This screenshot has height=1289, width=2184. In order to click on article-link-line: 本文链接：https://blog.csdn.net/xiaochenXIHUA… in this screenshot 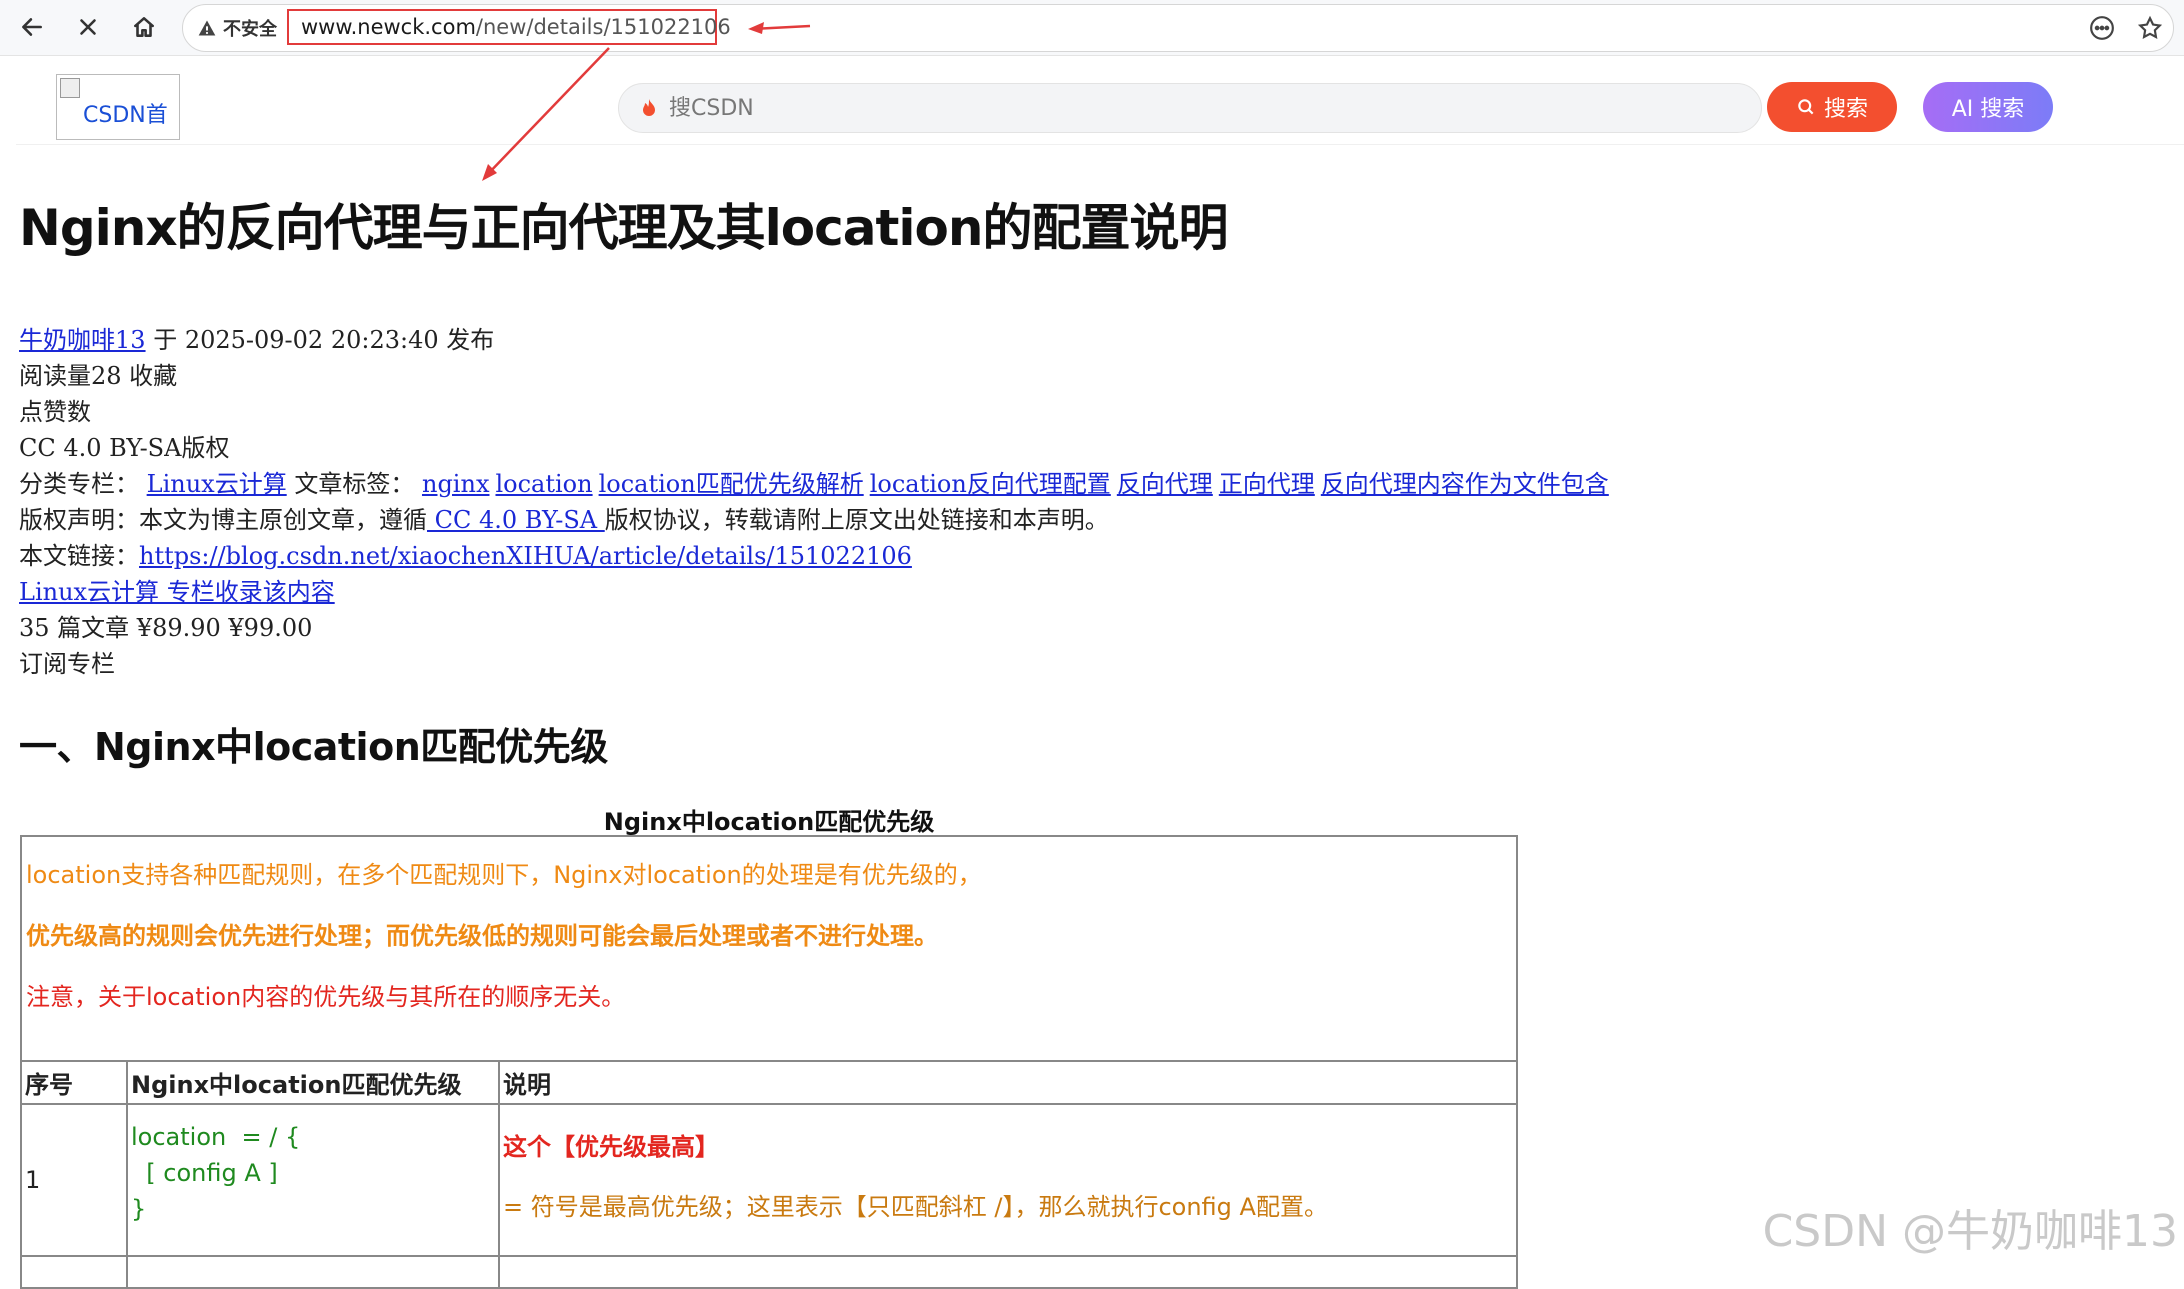, I will do `click(869, 556)`.